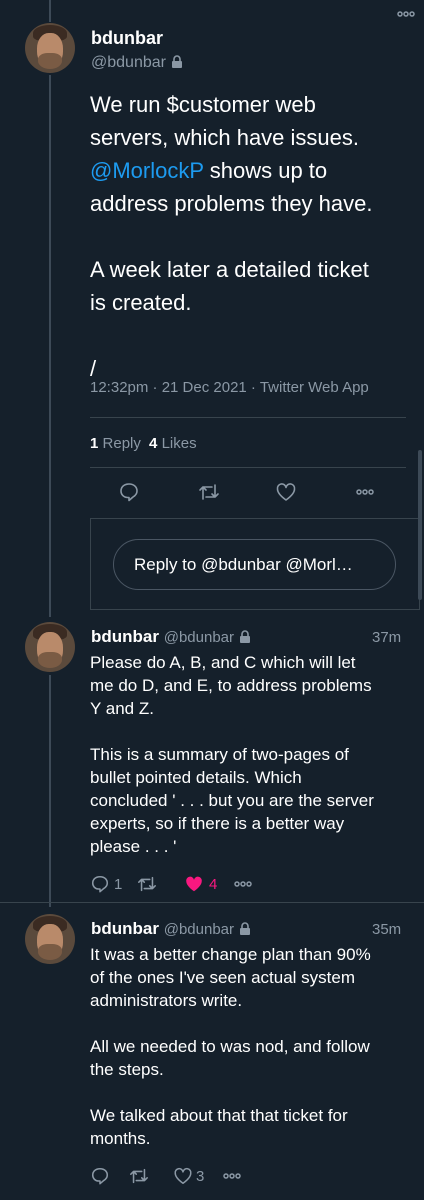  What do you see at coordinates (229, 269) in the screenshot?
I see `main-line-5: A week later a detailed ticket` at bounding box center [229, 269].